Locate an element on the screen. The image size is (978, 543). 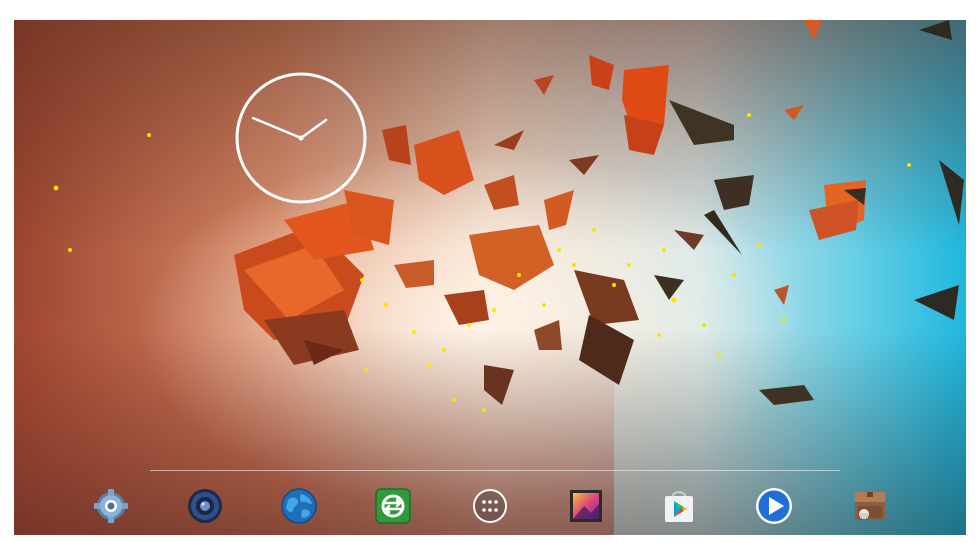
music-speaker-icon is located at coordinates (205, 506).